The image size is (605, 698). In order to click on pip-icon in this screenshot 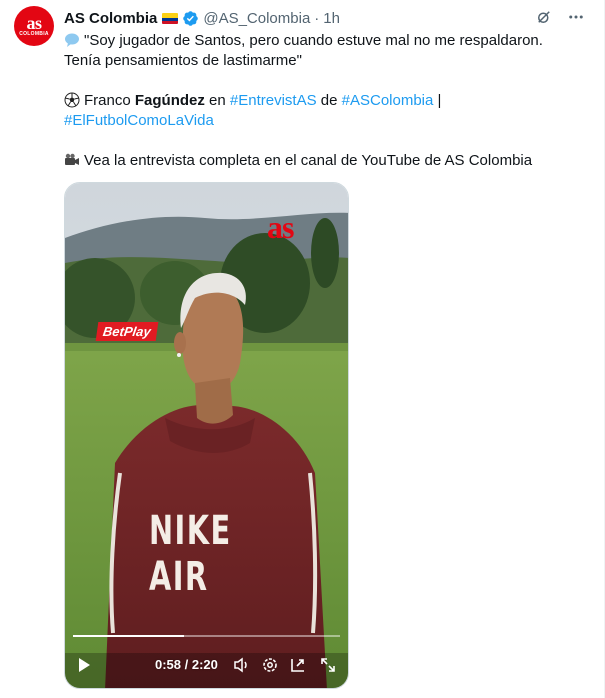, I will do `click(298, 665)`.